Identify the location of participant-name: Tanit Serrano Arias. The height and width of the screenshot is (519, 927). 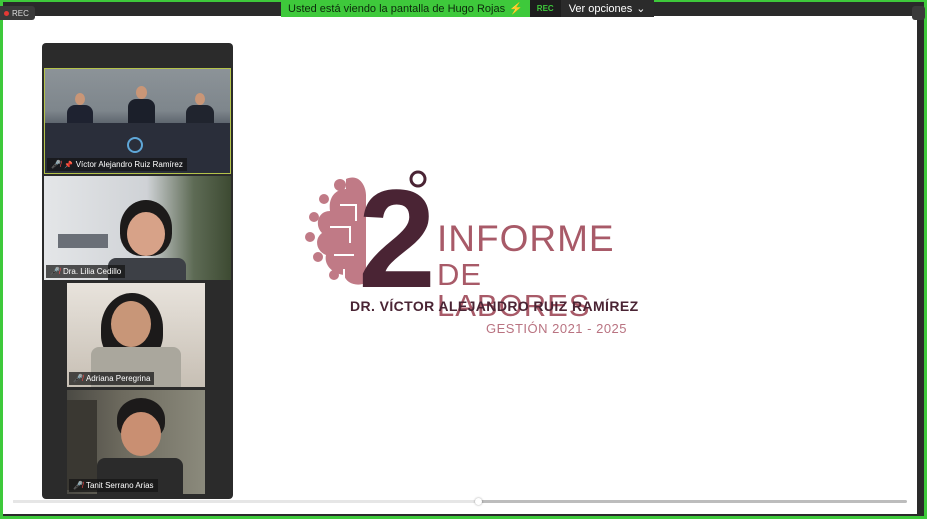
(119, 485).